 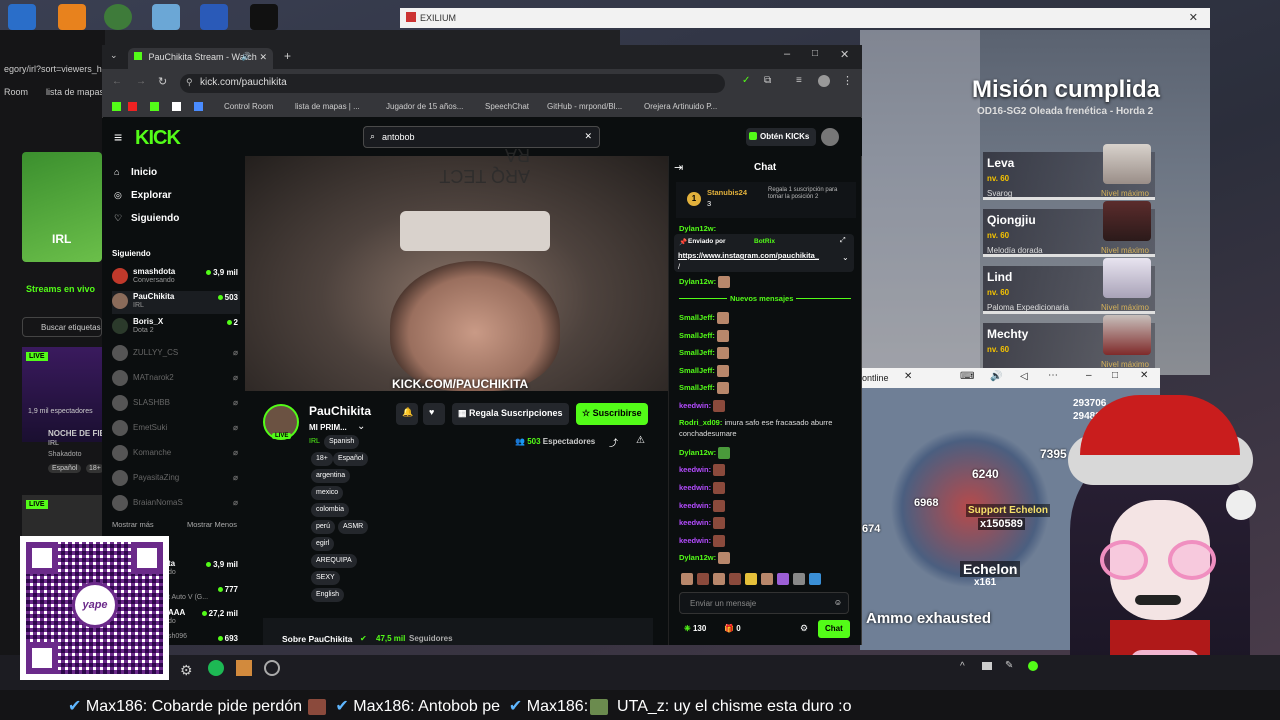 I want to click on emoji-picker-icon: ☺, so click(x=838, y=602).